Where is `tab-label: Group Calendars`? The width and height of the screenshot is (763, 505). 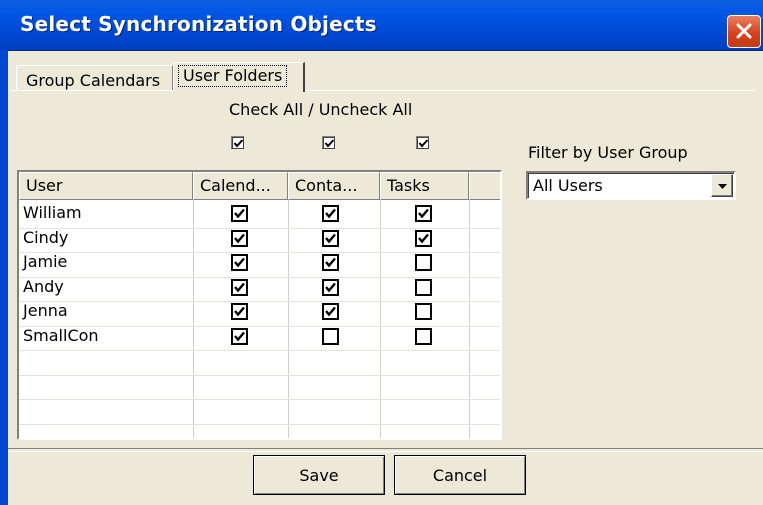
tab-label: Group Calendars is located at coordinates (93, 80).